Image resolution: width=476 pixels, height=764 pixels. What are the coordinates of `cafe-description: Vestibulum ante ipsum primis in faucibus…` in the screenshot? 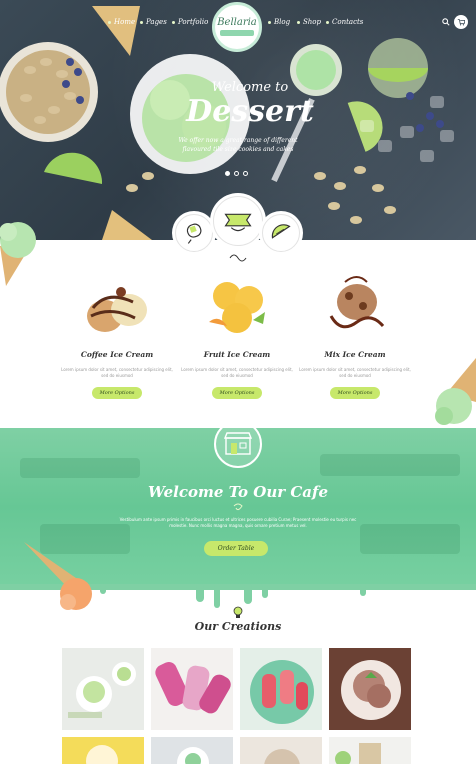 It's located at (238, 522).